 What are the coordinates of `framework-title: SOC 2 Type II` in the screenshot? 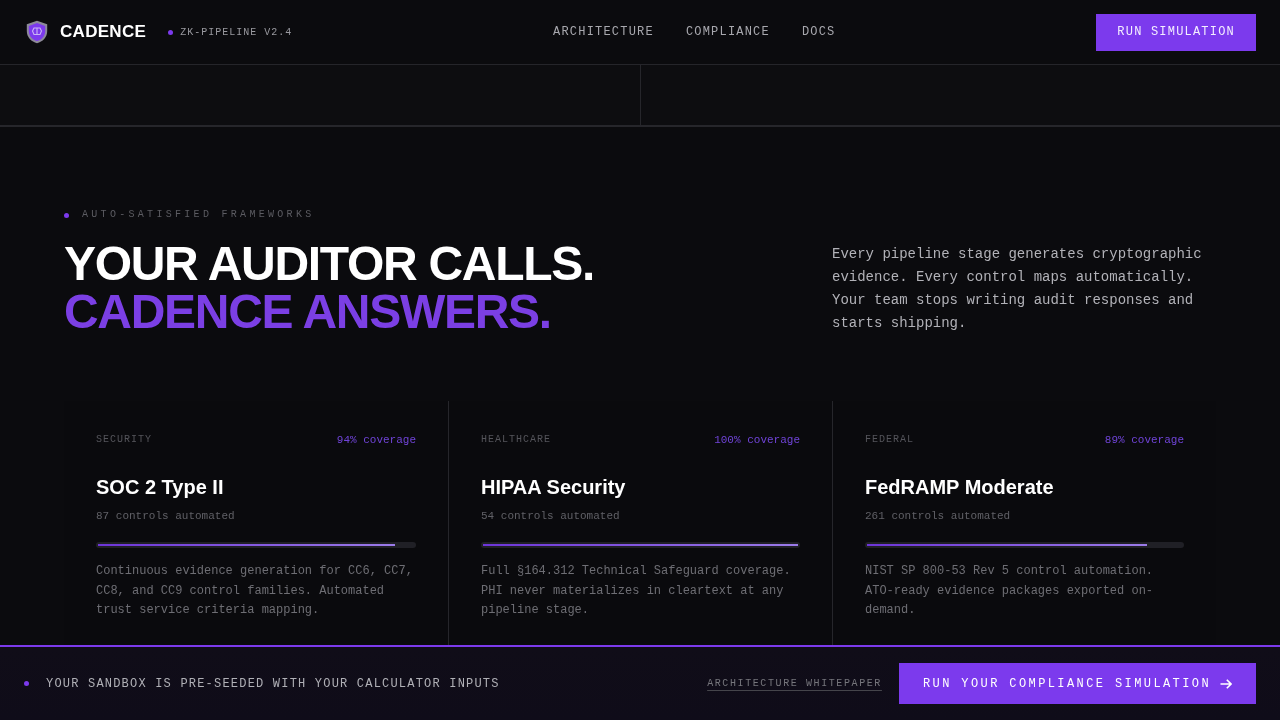 It's located at (160, 487).